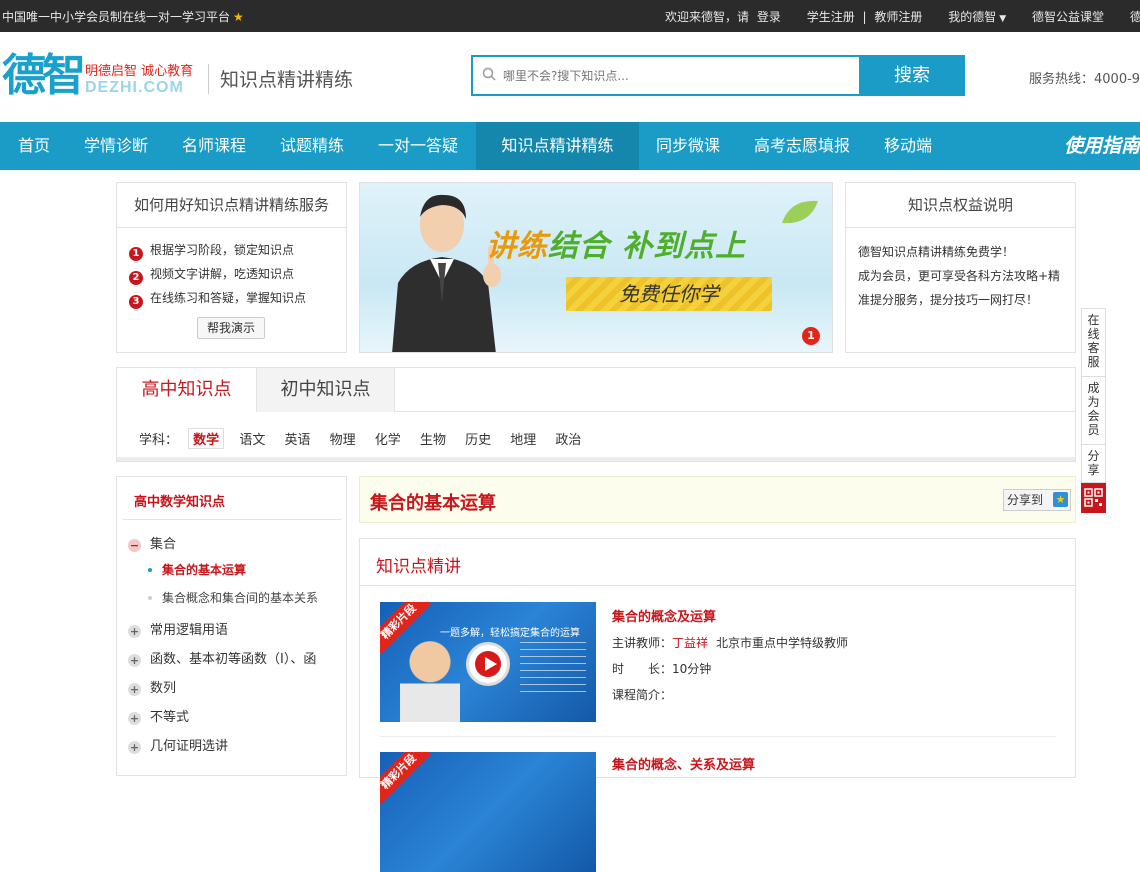 The height and width of the screenshot is (872, 1140). I want to click on top-links: 欢迎来德智，请 登录 学生注册 | 教师注册 我的德智▼ 德智公益课堂 德智, so click(902, 16).